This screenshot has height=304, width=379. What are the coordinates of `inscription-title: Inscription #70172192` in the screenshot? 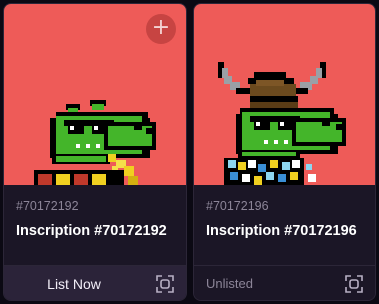 It's located at (91, 231).